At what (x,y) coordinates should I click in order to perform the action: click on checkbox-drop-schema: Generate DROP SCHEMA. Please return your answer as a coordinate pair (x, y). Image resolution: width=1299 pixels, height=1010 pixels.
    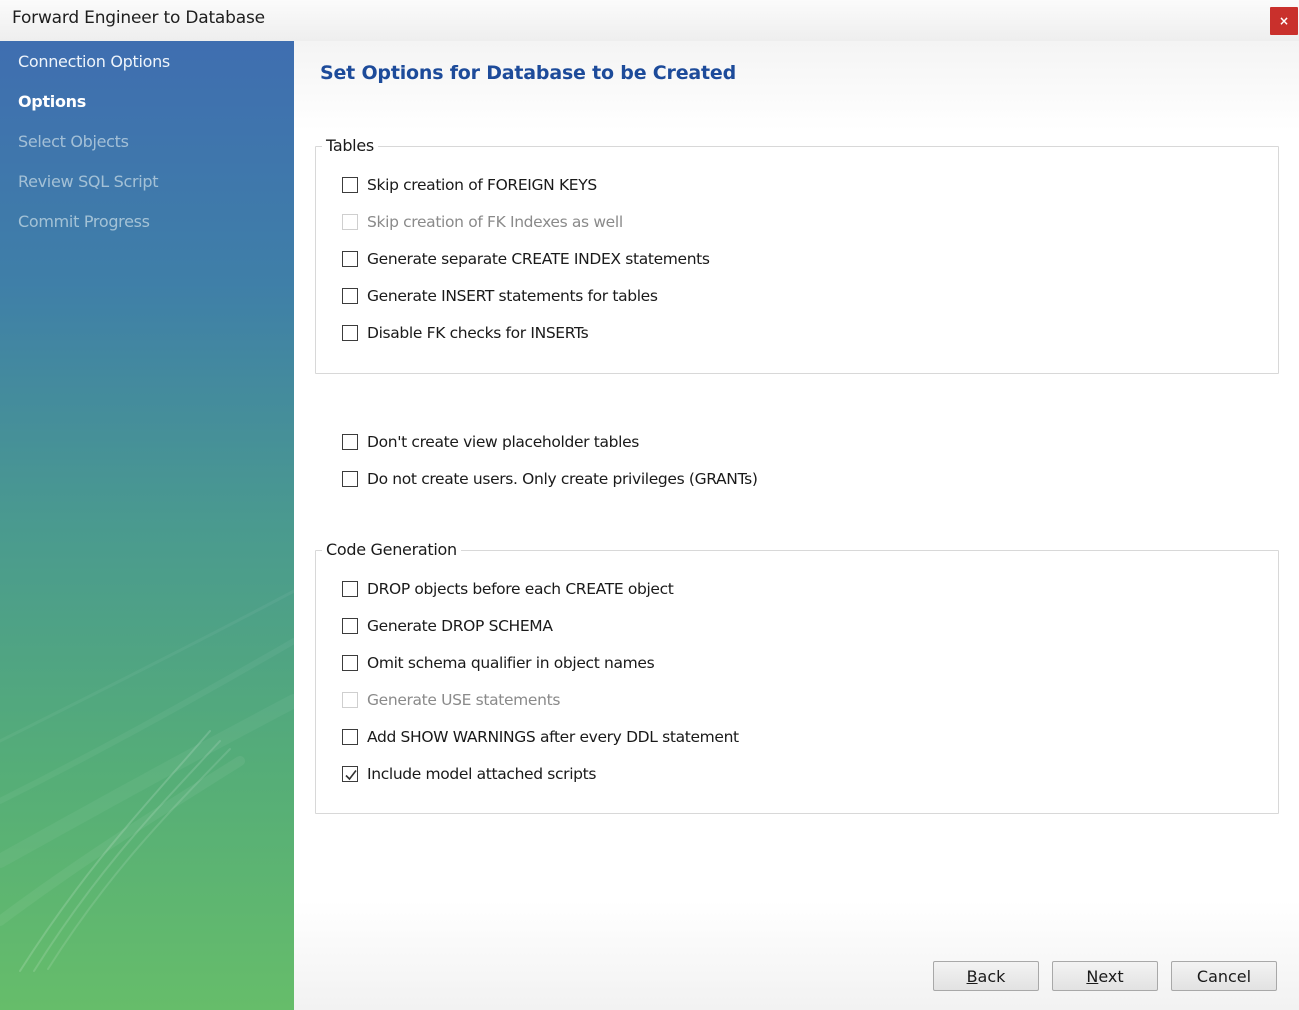
    Looking at the image, I should click on (447, 626).